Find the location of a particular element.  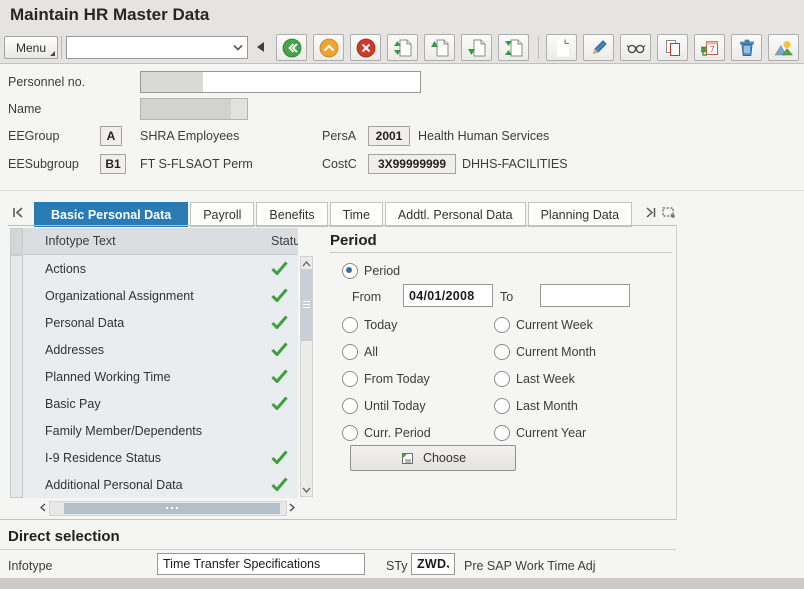

infotype-row: I-9 Residence Status is located at coordinates (160, 457).